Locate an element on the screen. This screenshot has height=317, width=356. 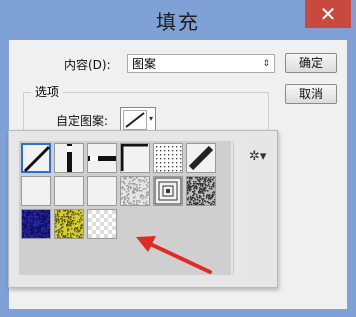
pattern-scrollbar is located at coordinates (239, 208).